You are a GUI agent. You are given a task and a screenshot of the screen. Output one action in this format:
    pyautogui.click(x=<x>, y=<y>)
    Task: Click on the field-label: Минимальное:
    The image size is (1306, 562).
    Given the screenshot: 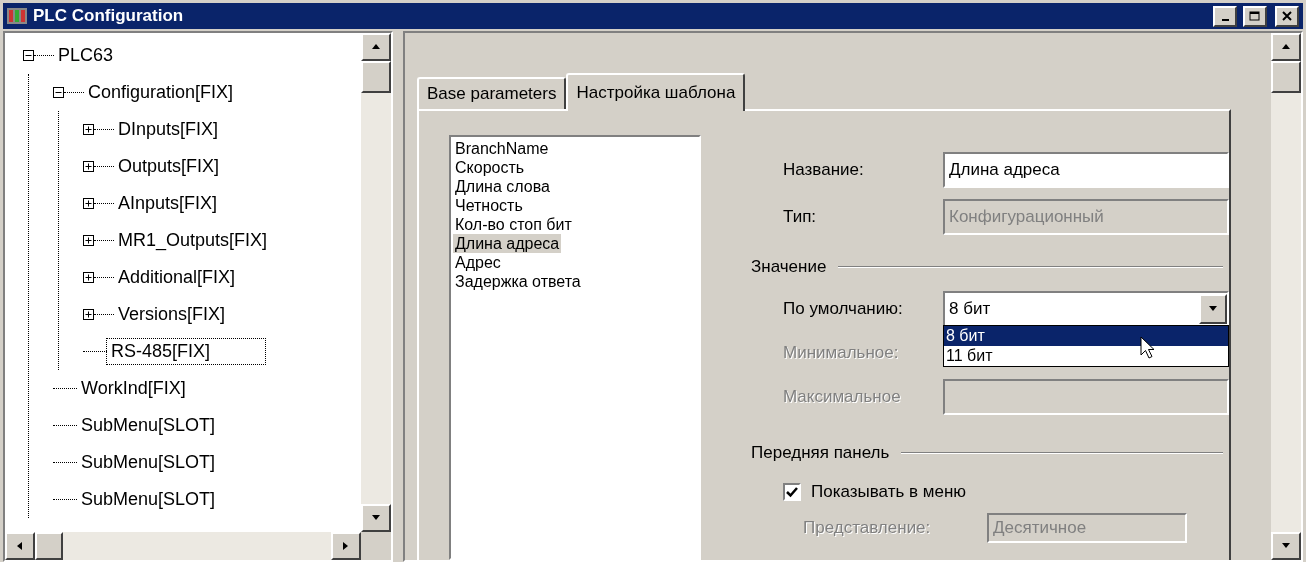 What is the action you would take?
    pyautogui.click(x=841, y=353)
    